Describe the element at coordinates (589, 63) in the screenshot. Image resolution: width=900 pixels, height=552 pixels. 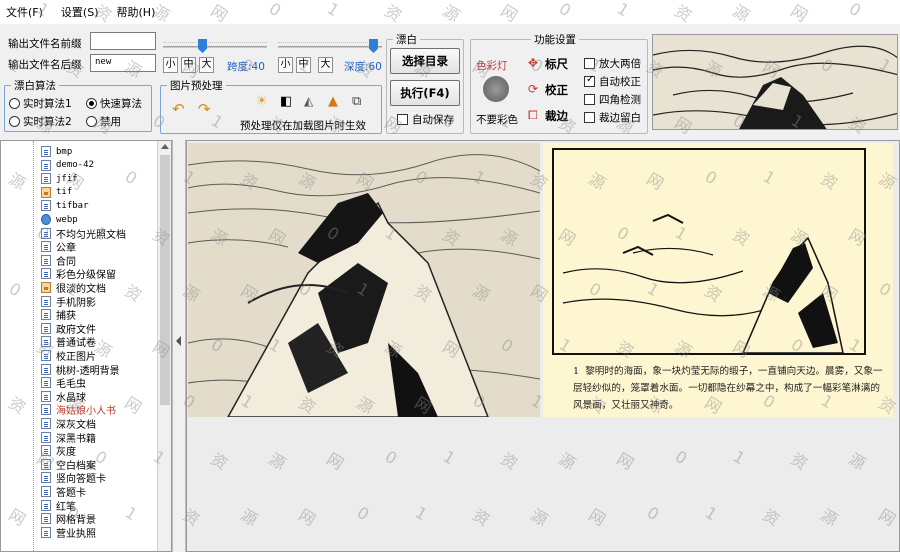
I see `checkbox-indicator` at that location.